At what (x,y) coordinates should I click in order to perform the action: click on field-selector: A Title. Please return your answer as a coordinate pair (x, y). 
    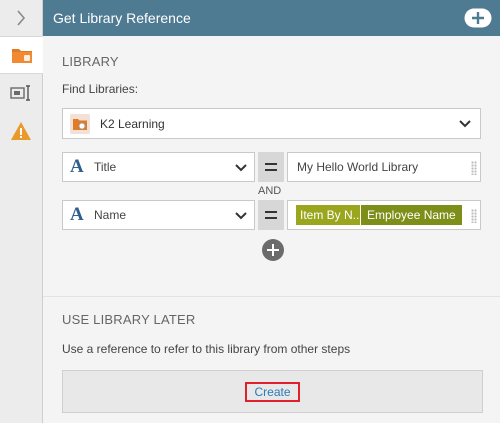
    Looking at the image, I should click on (158, 167).